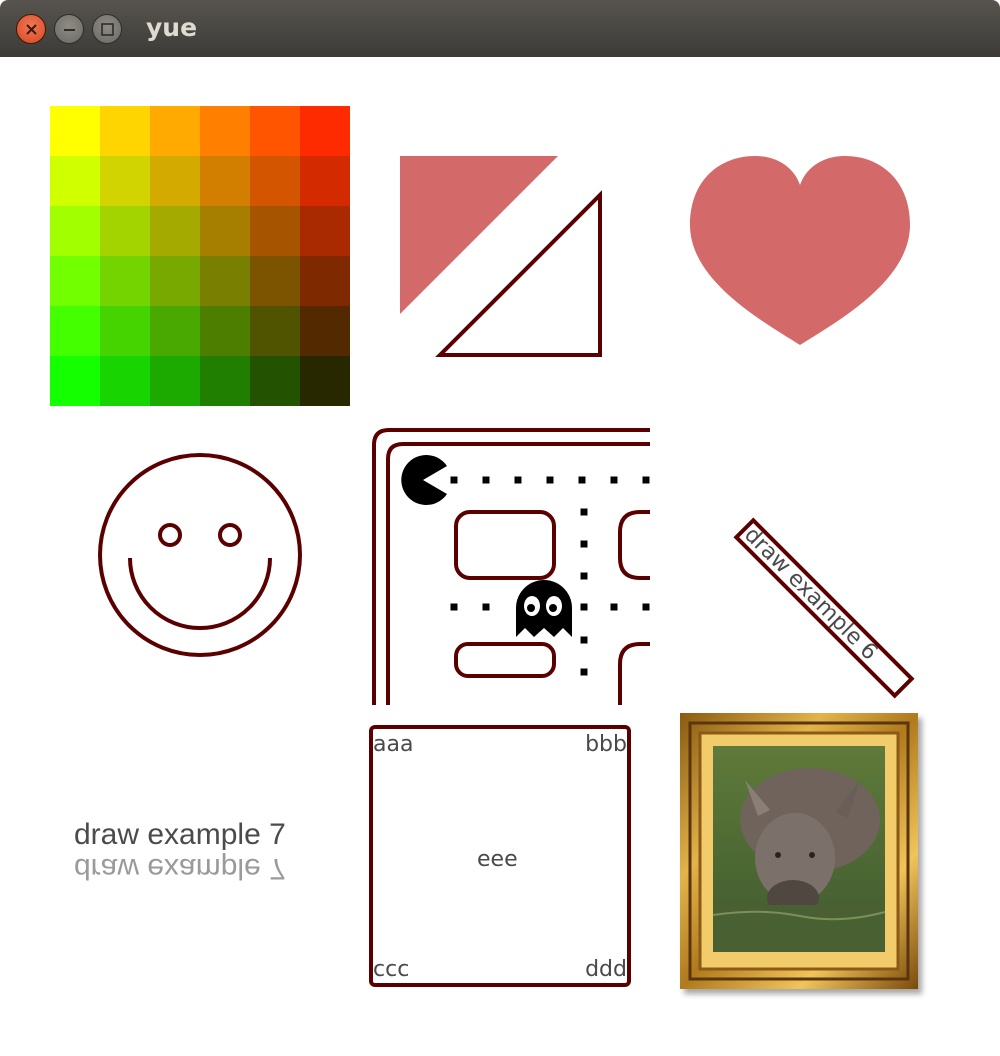 The height and width of the screenshot is (1056, 1000). I want to click on smiley-icon, so click(200, 555).